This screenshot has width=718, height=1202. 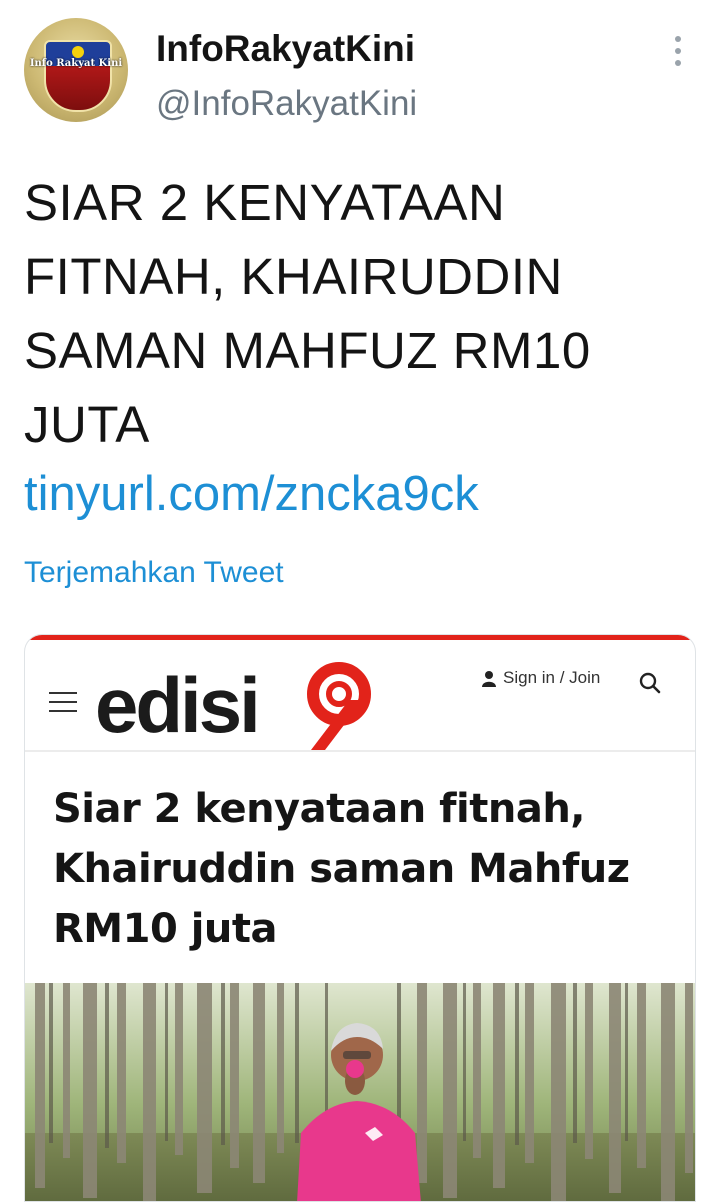 I want to click on menu-icon, so click(x=63, y=702).